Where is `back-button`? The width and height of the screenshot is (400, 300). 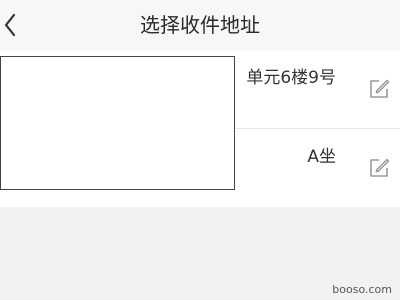
back-button is located at coordinates (17, 25).